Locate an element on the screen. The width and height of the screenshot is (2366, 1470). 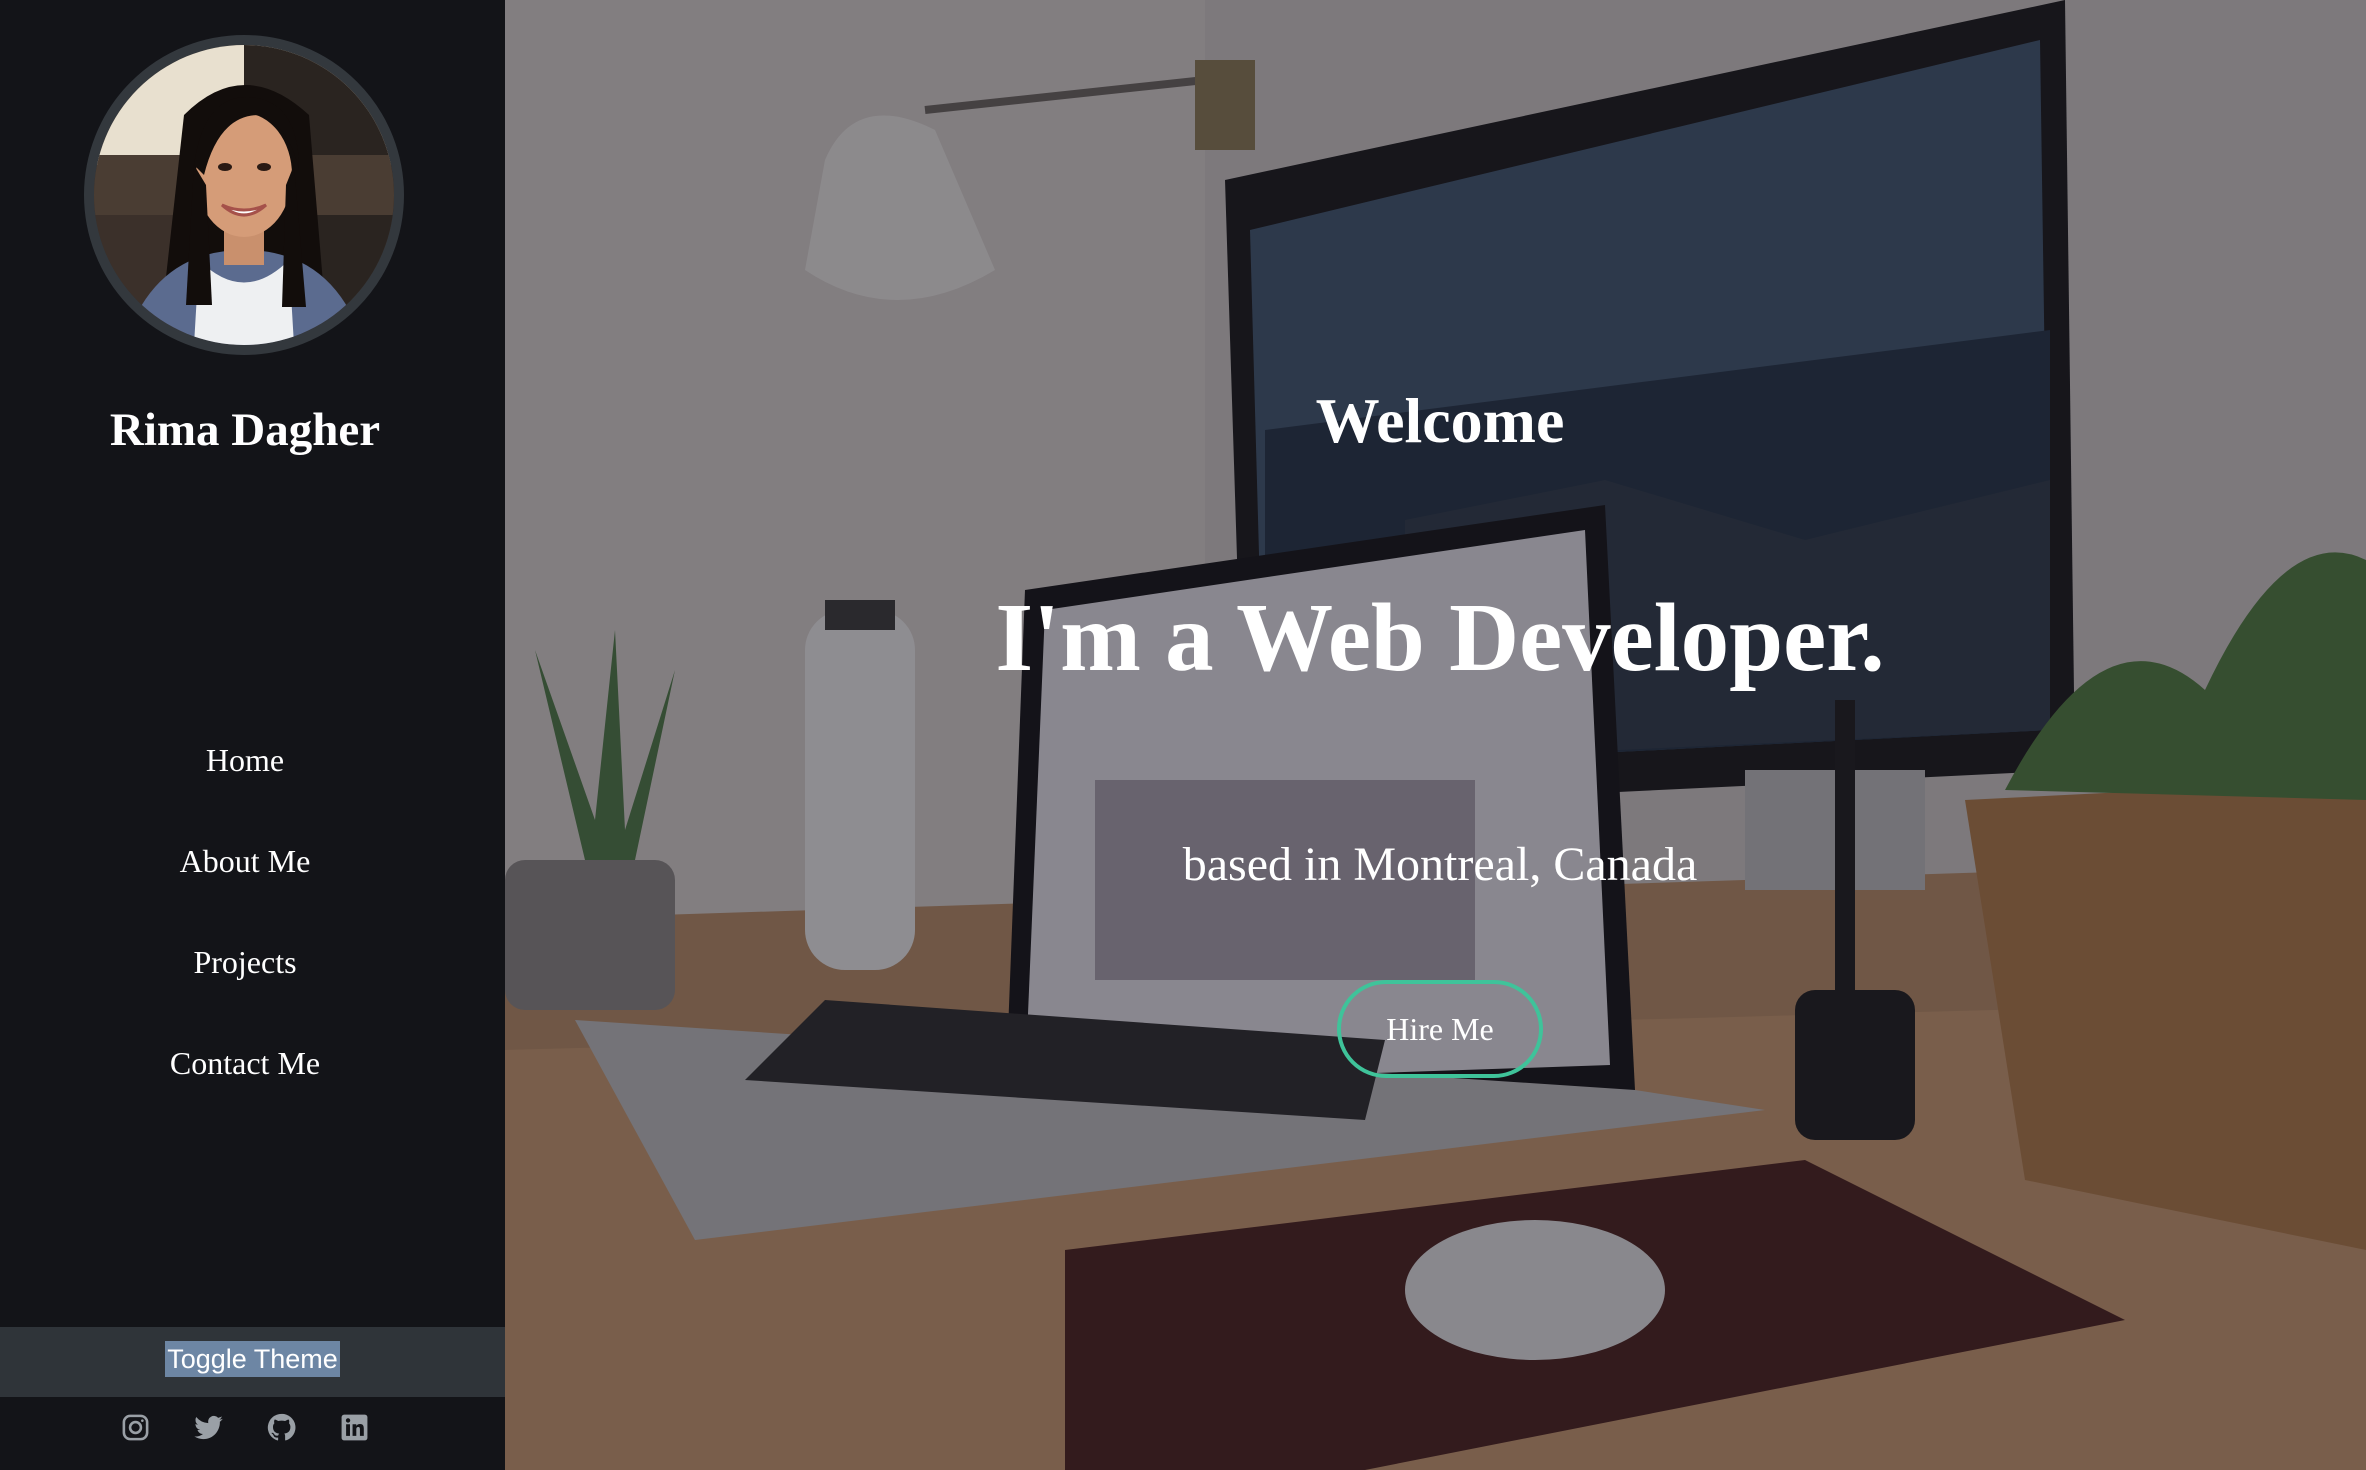
twitter-icon is located at coordinates (208, 1427).